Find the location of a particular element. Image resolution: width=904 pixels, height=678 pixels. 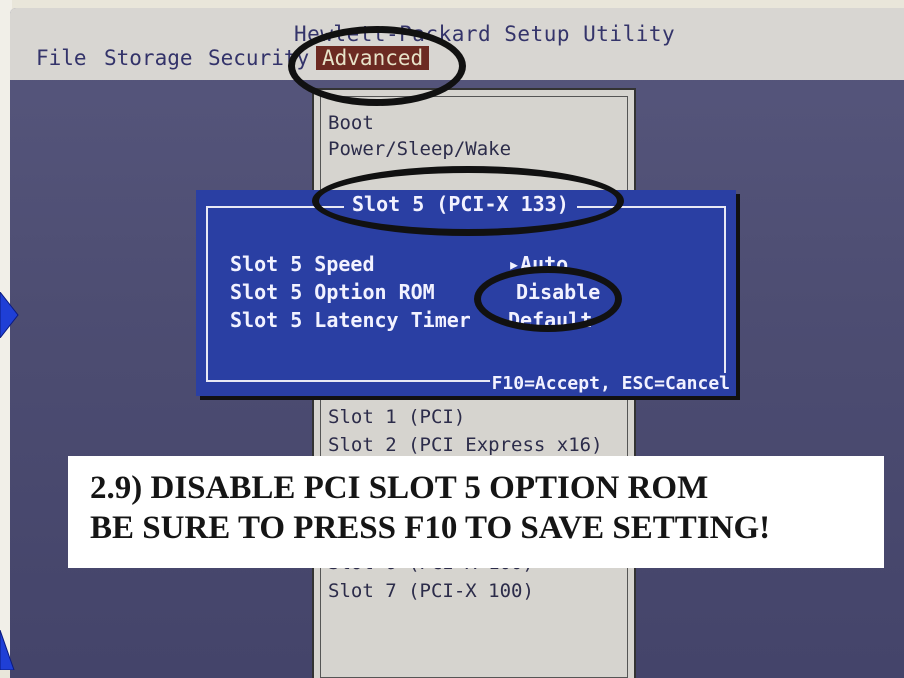

menu-item-slot-1: Slot 1 (PCI) is located at coordinates (396, 417).